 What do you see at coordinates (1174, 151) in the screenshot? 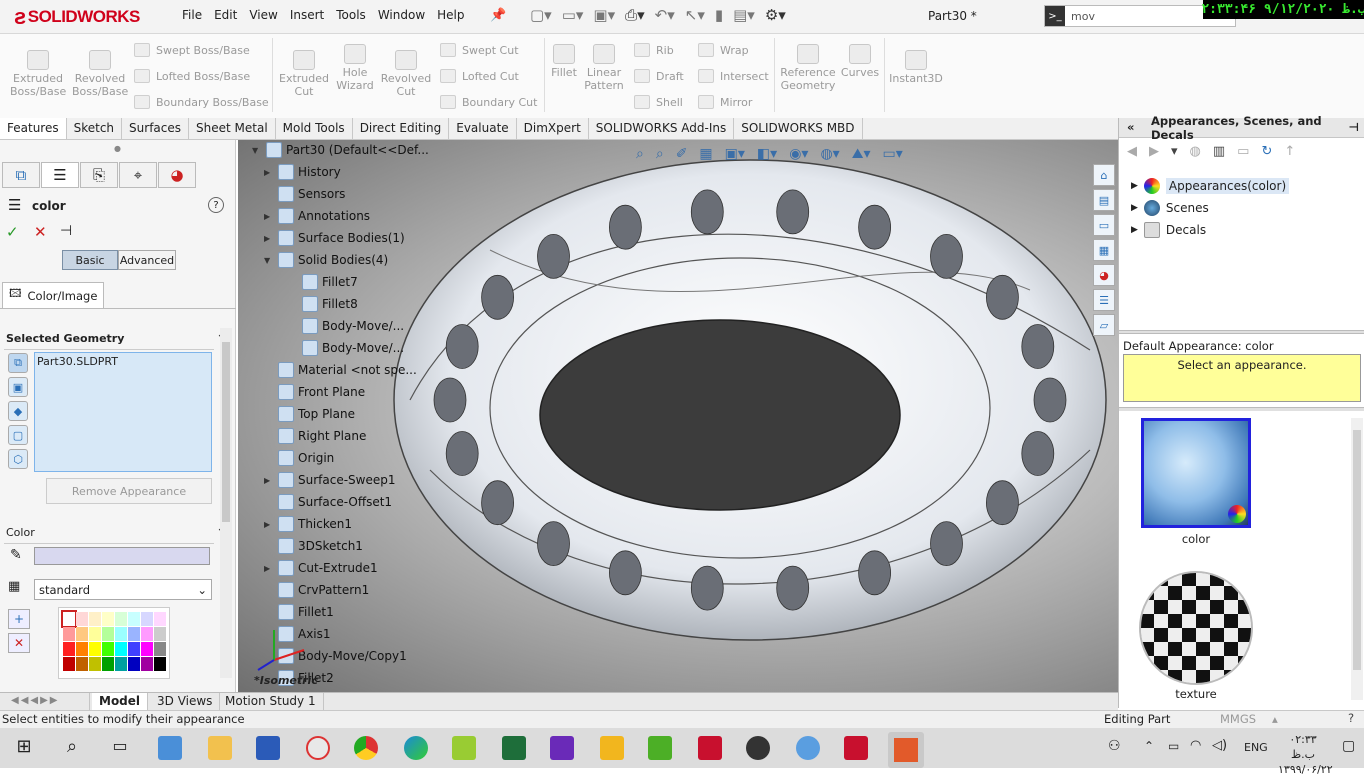
I see `history-dropdown-icon: ▾` at bounding box center [1174, 151].